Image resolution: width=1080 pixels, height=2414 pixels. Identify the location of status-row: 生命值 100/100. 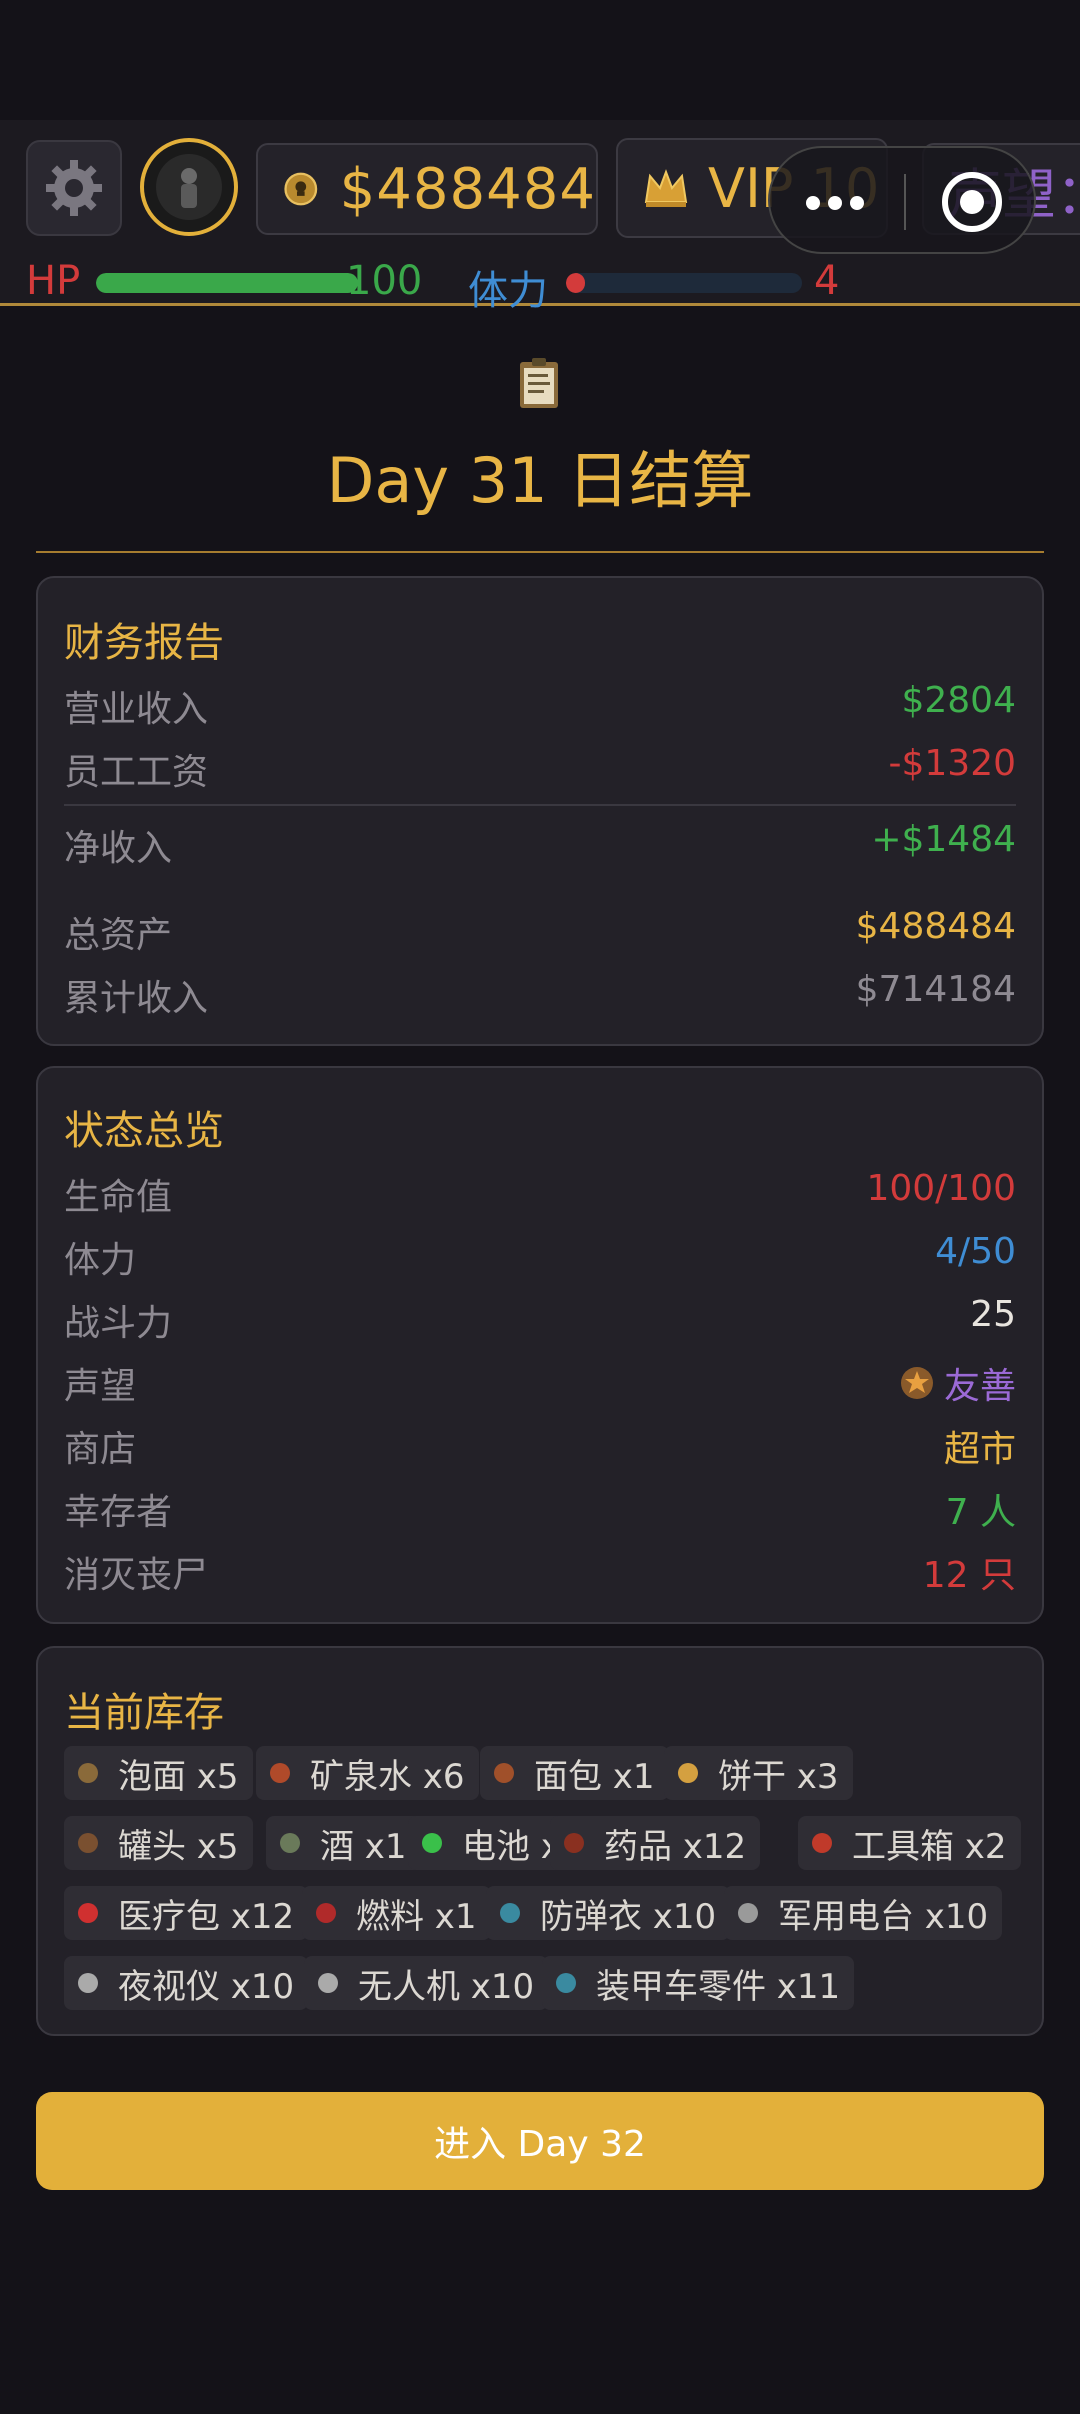
(540, 1193).